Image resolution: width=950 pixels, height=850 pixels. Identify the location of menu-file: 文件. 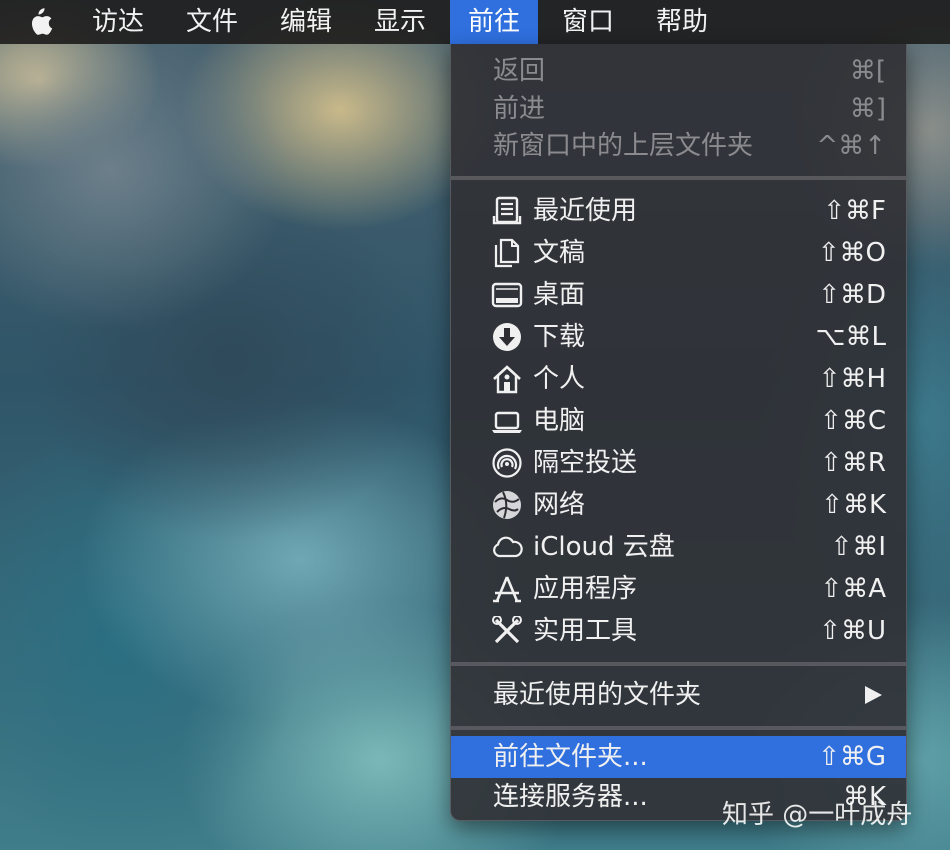
(212, 22).